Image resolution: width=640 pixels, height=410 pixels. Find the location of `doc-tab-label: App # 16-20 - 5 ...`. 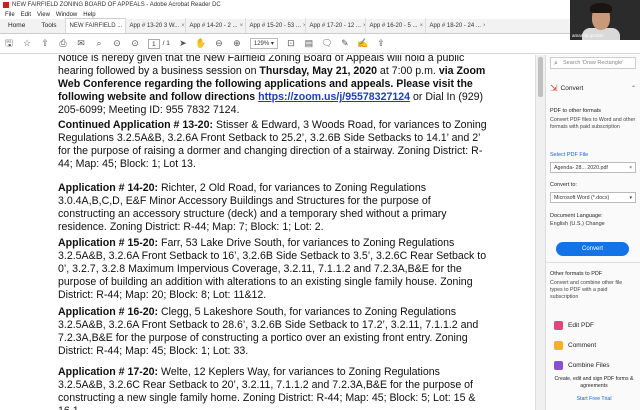

doc-tab-label: App # 16-20 - 5 ... is located at coordinates (393, 25).